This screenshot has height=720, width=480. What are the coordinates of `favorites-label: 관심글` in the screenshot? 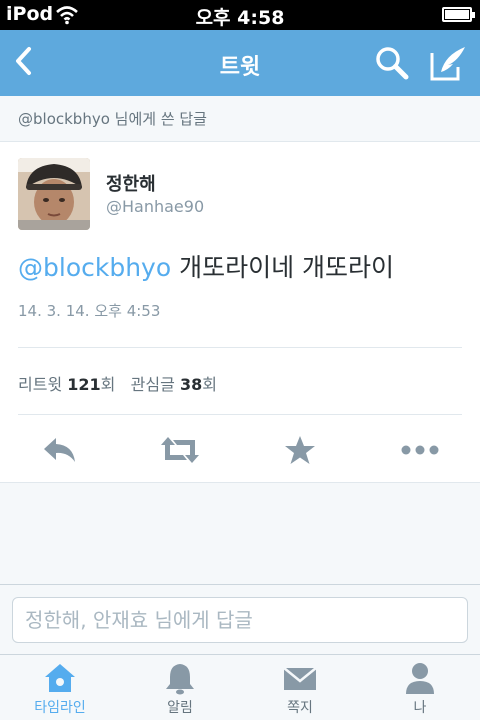 It's located at (152, 384).